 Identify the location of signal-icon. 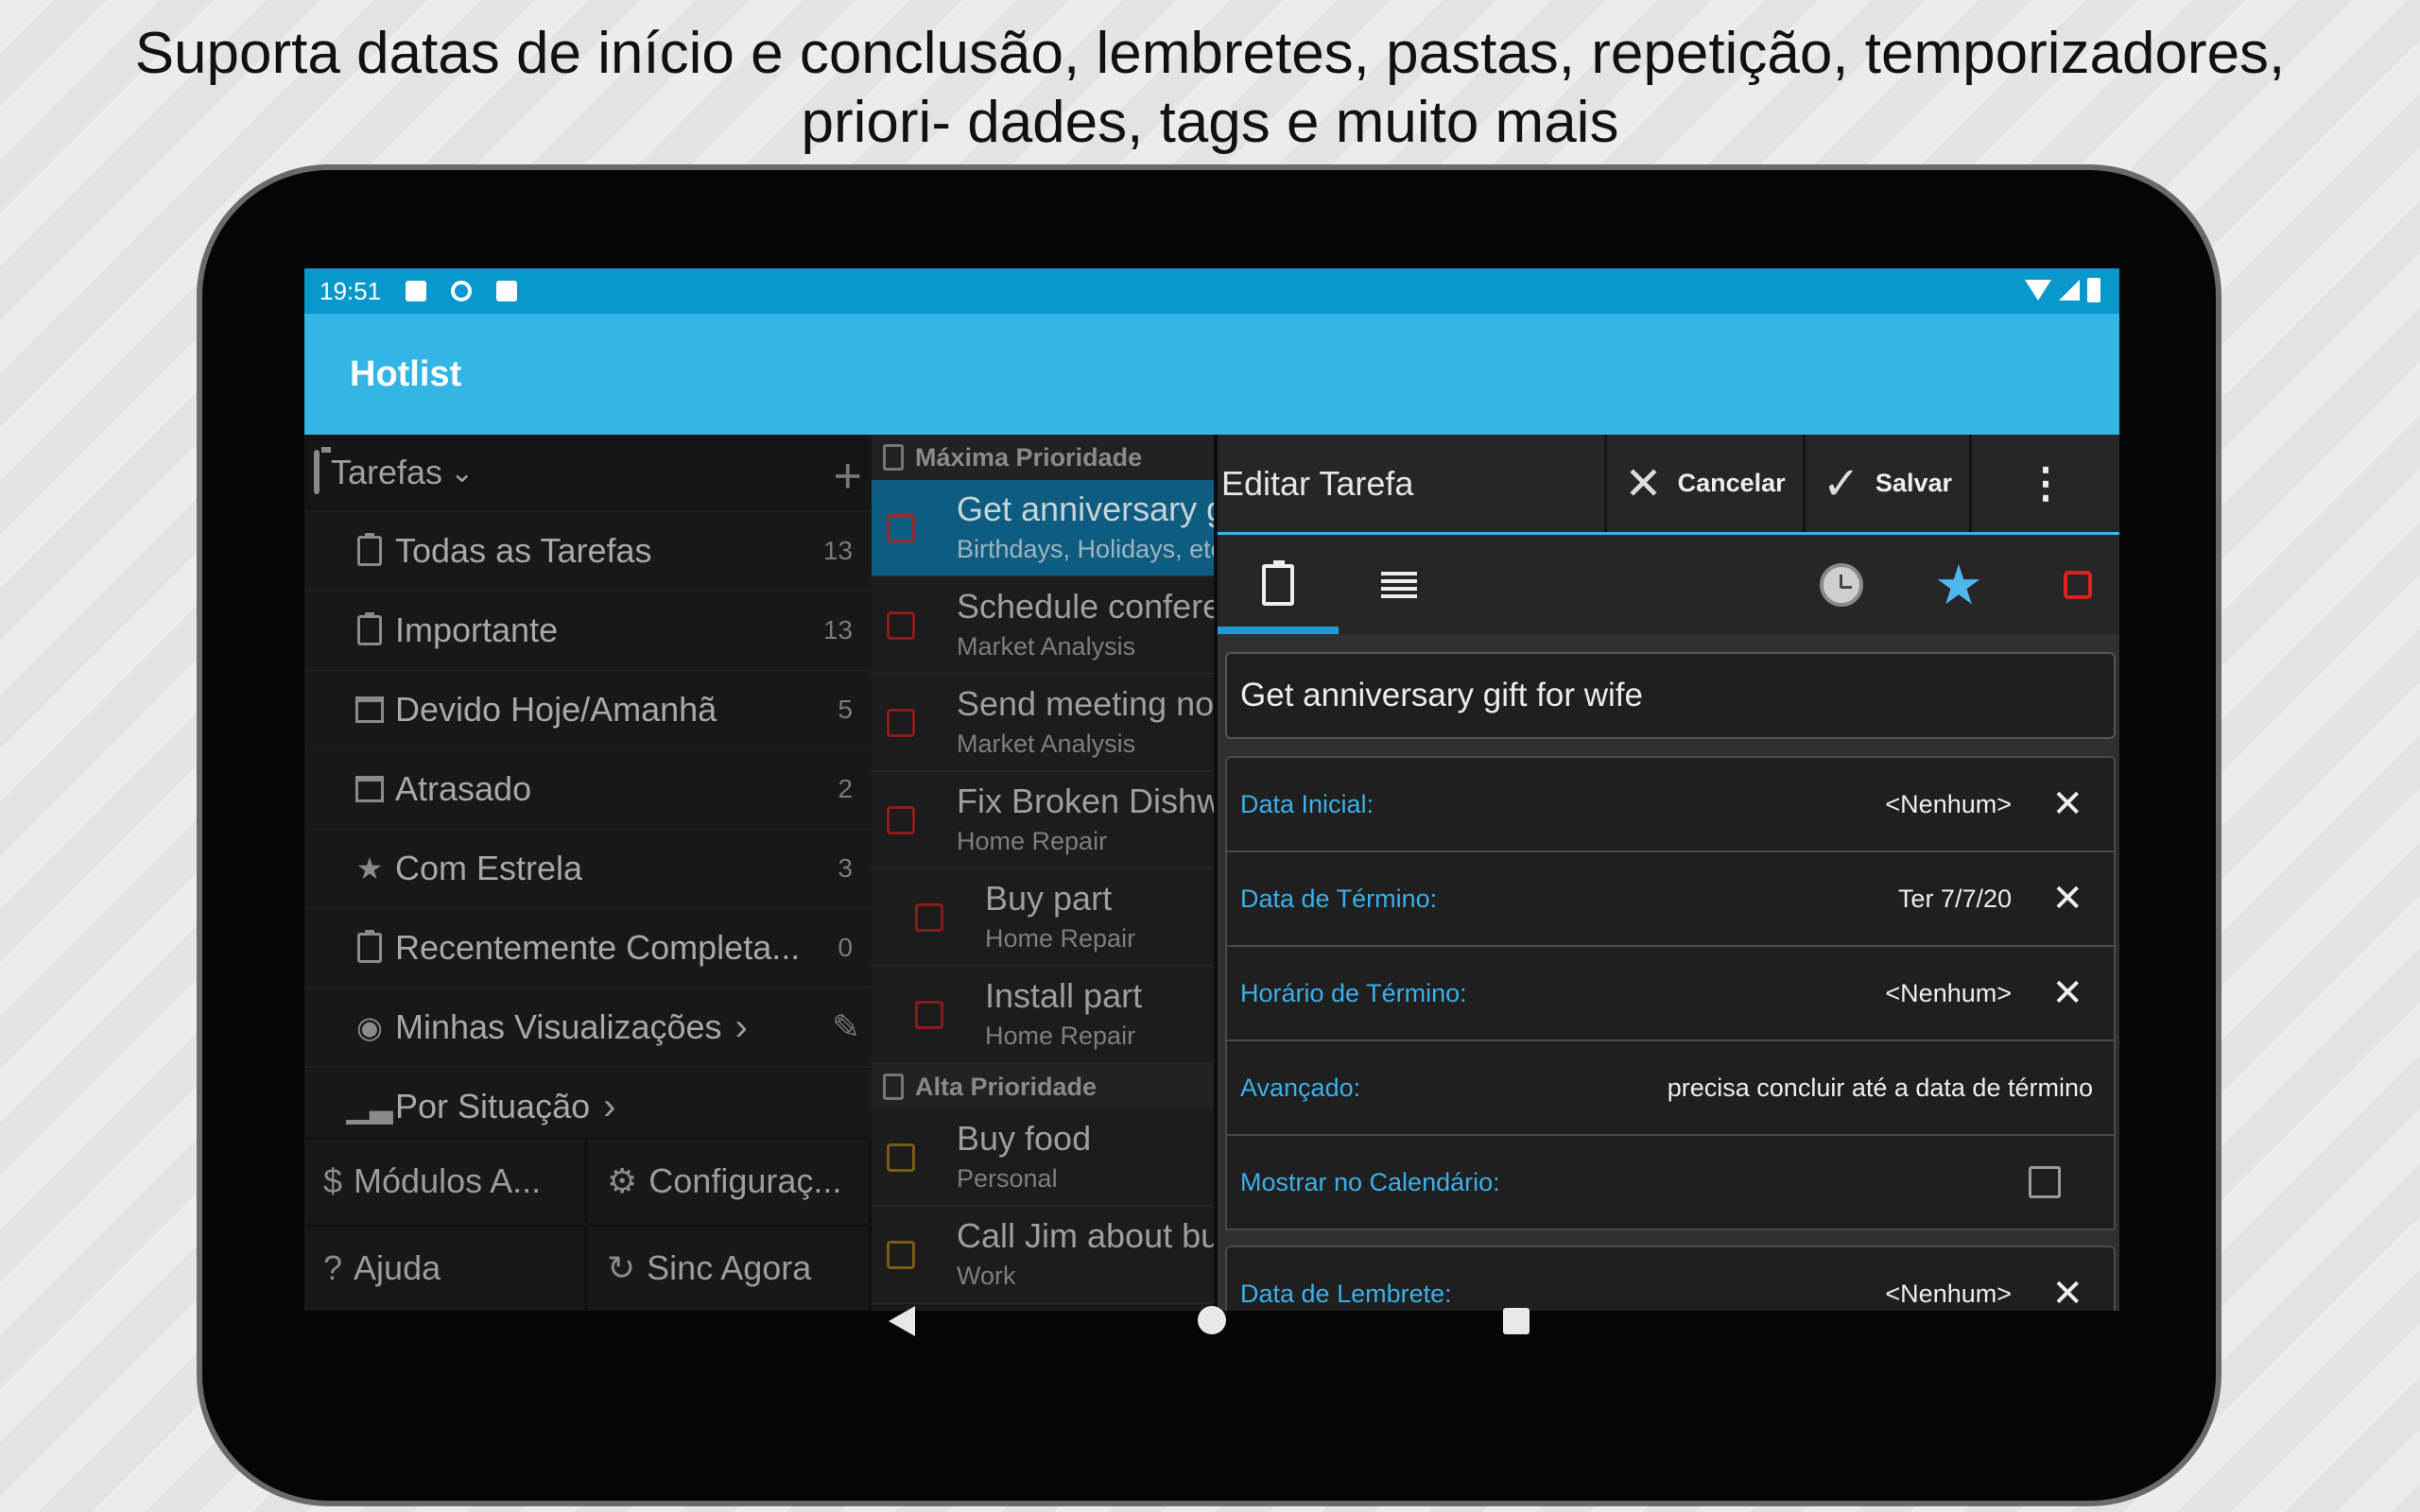
(2069, 290).